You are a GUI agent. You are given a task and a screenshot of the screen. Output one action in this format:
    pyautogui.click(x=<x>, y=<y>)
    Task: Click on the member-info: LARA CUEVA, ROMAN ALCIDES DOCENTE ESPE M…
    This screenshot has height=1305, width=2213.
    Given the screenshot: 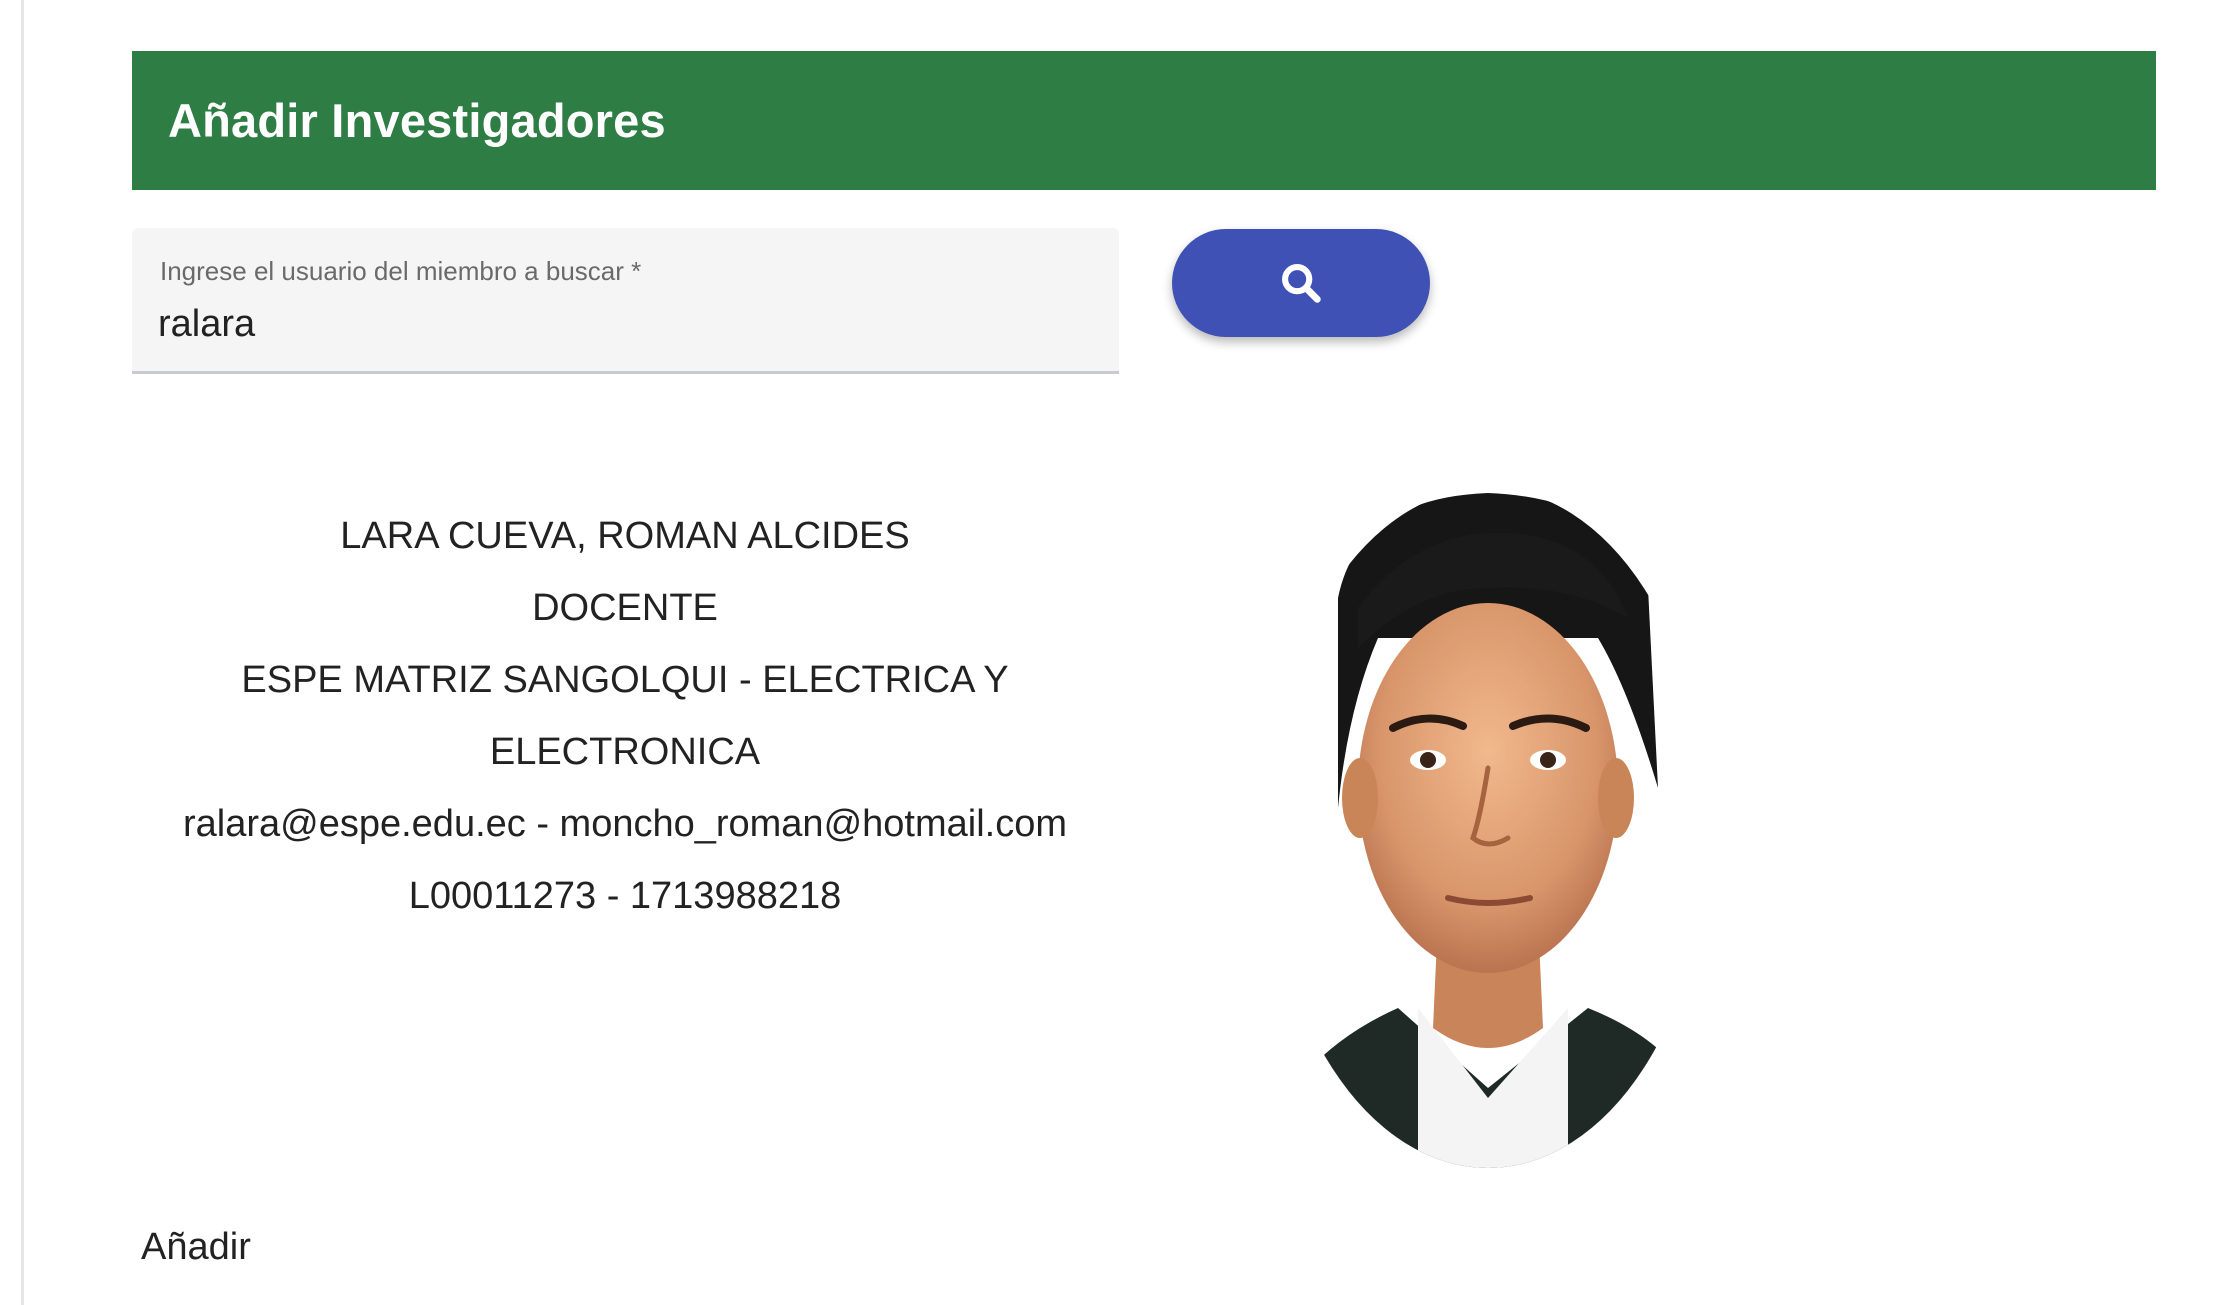 What is the action you would take?
    pyautogui.click(x=625, y=716)
    